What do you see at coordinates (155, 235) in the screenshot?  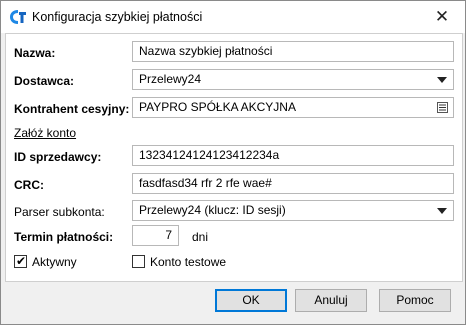 I see `payment-term-input: 7` at bounding box center [155, 235].